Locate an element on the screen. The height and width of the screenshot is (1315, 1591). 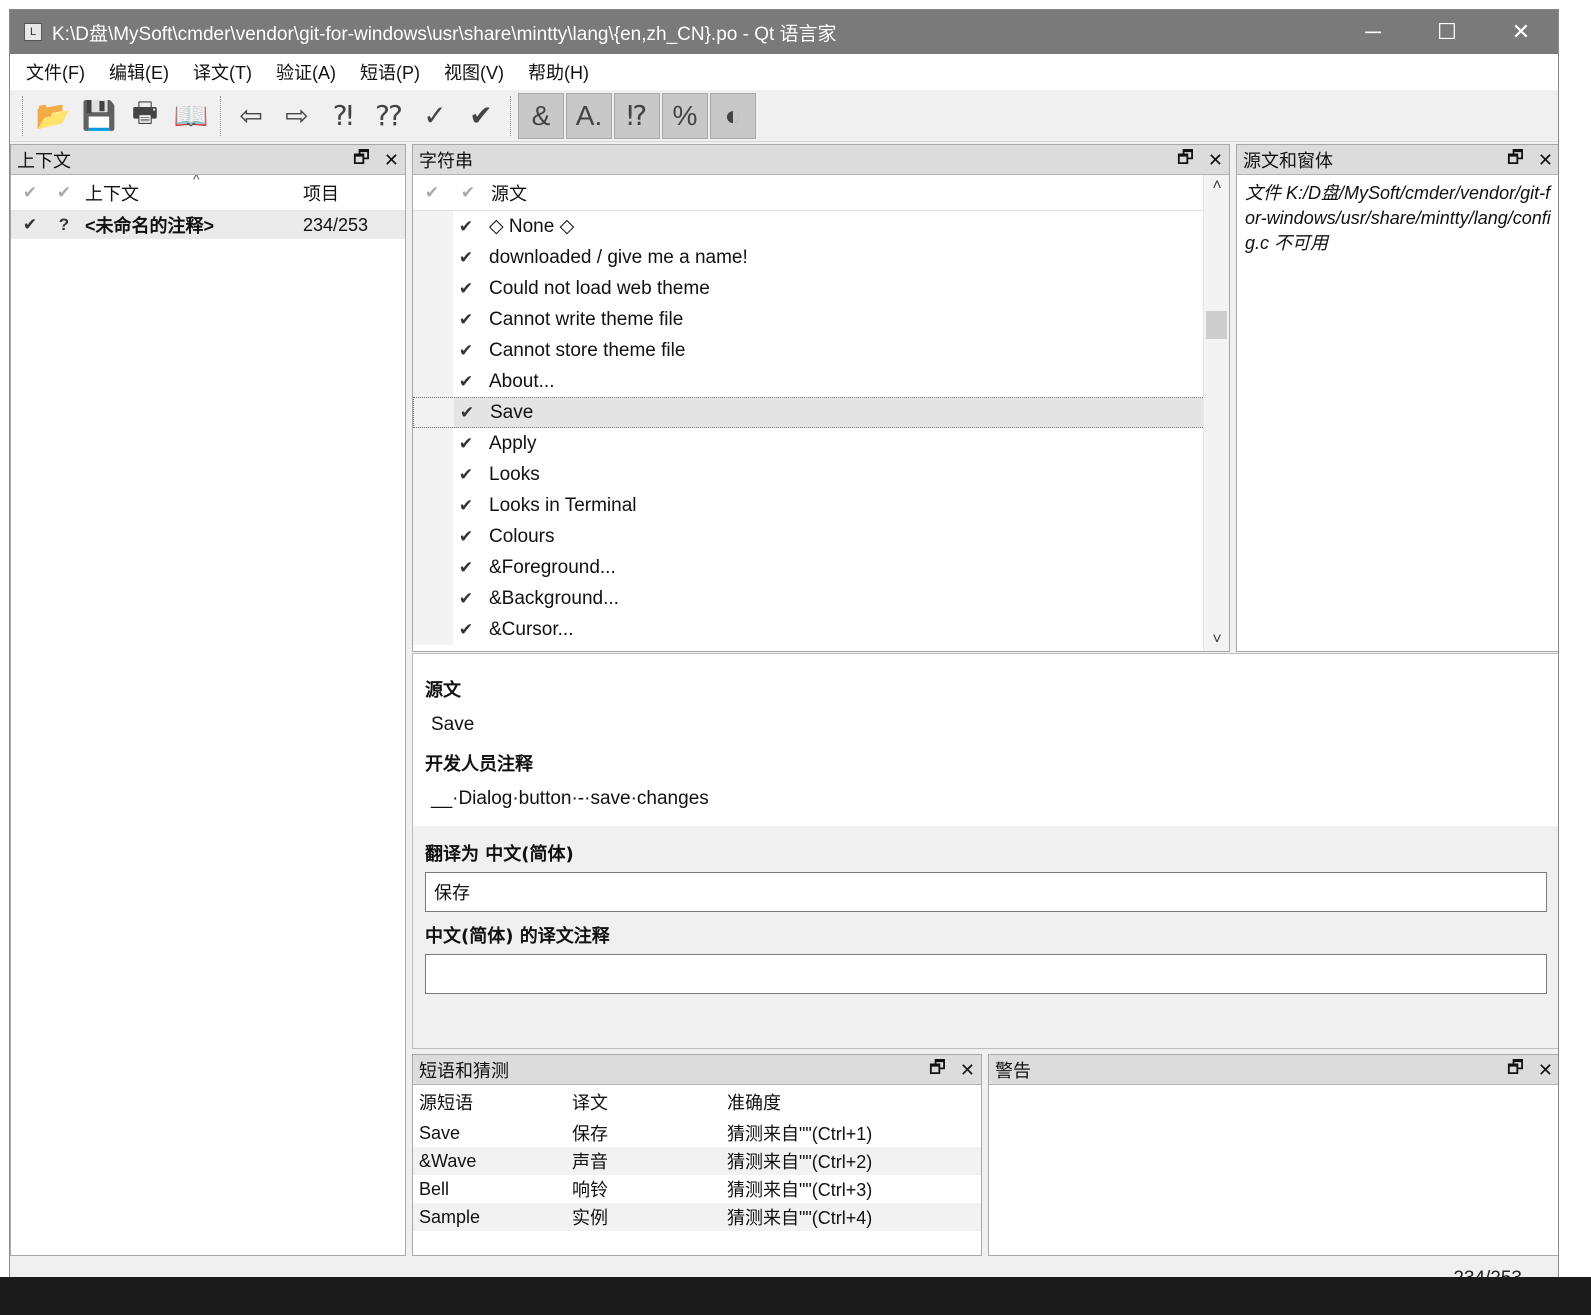
next-icon: ⇨ is located at coordinates (297, 116).